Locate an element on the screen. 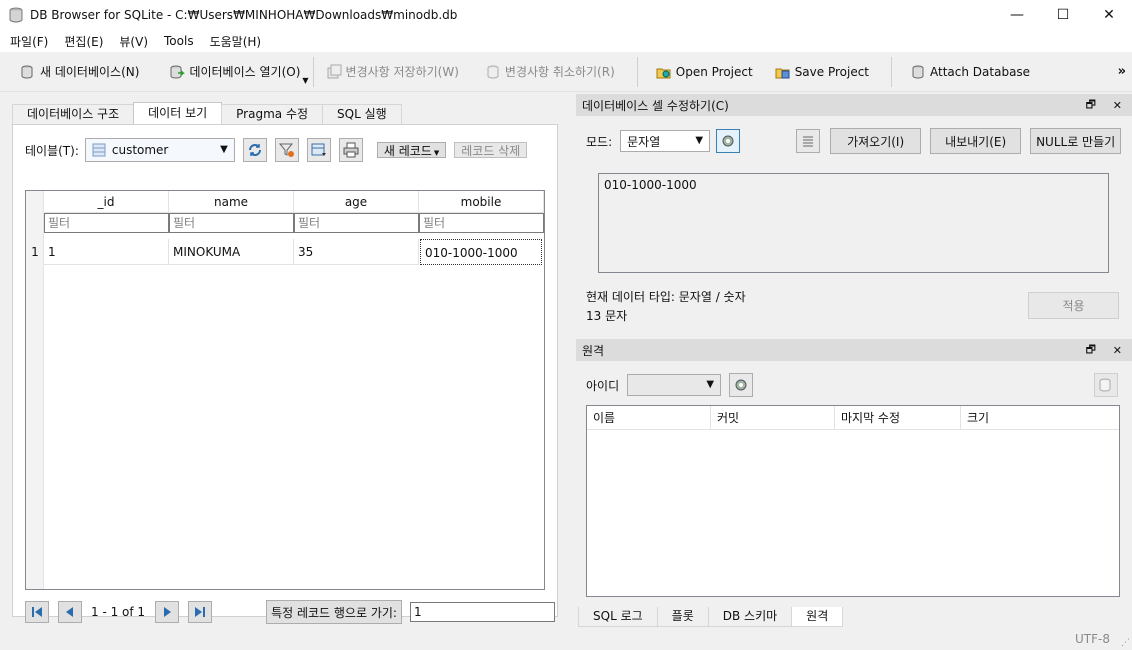 Image resolution: width=1132 pixels, height=650 pixels. column-header-name: name is located at coordinates (231, 202).